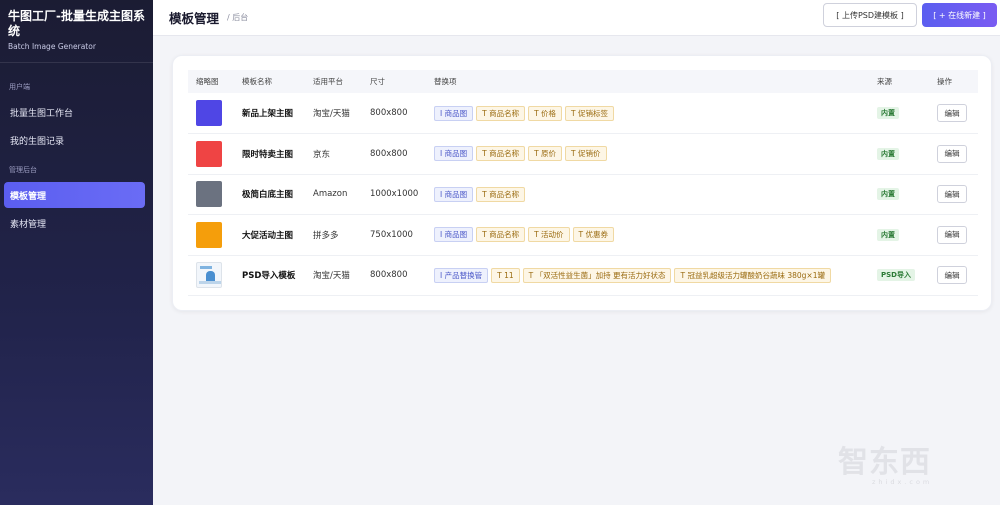 The image size is (1000, 505). What do you see at coordinates (545, 154) in the screenshot?
I see `text-replace-tag: T 原价` at bounding box center [545, 154].